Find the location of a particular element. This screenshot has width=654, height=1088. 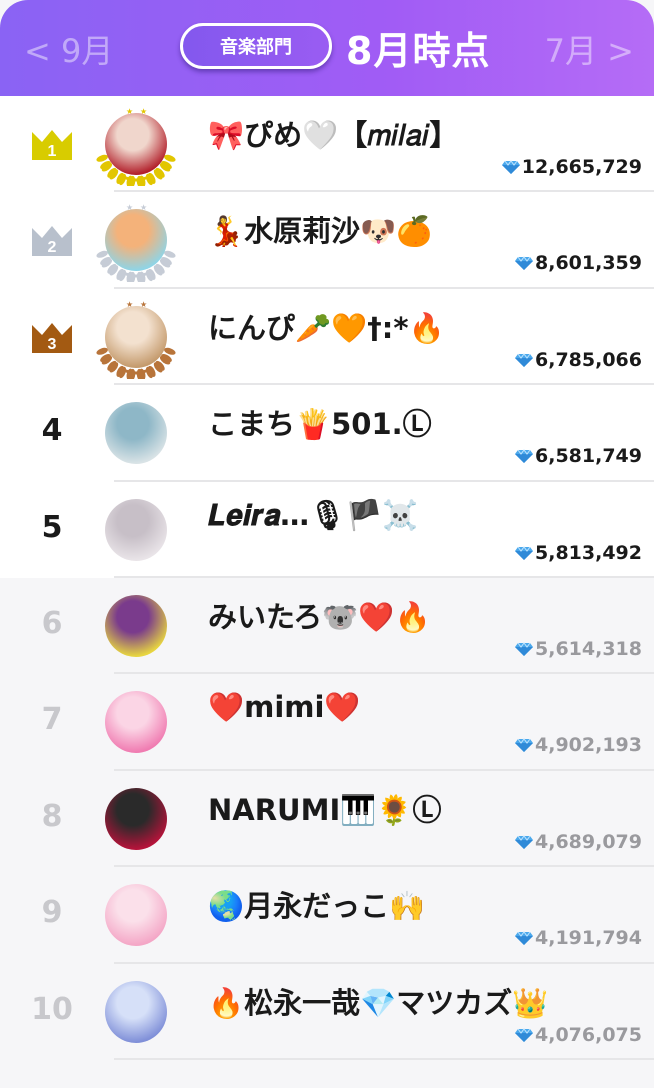

rank-number: 1 is located at coordinates (52, 151).